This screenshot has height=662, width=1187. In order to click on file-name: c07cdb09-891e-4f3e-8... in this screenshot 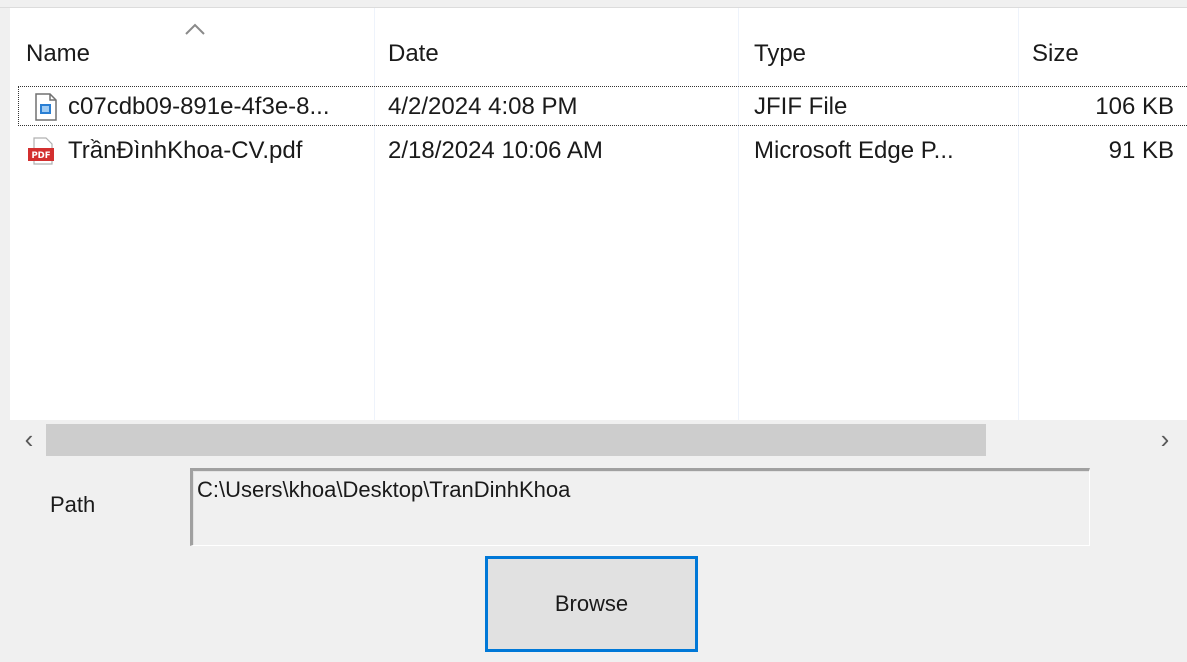, I will do `click(199, 106)`.